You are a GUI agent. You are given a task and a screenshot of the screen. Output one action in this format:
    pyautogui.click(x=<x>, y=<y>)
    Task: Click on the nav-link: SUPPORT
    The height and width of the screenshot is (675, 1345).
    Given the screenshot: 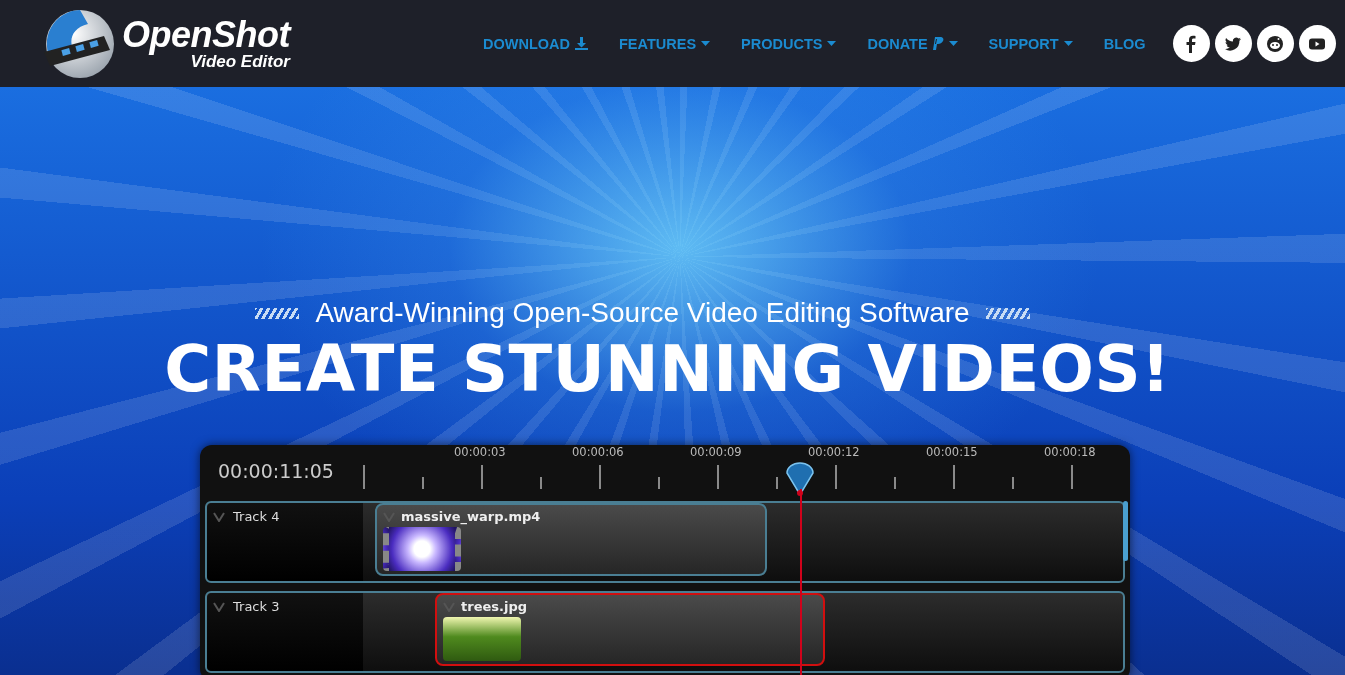 What is the action you would take?
    pyautogui.click(x=1030, y=43)
    